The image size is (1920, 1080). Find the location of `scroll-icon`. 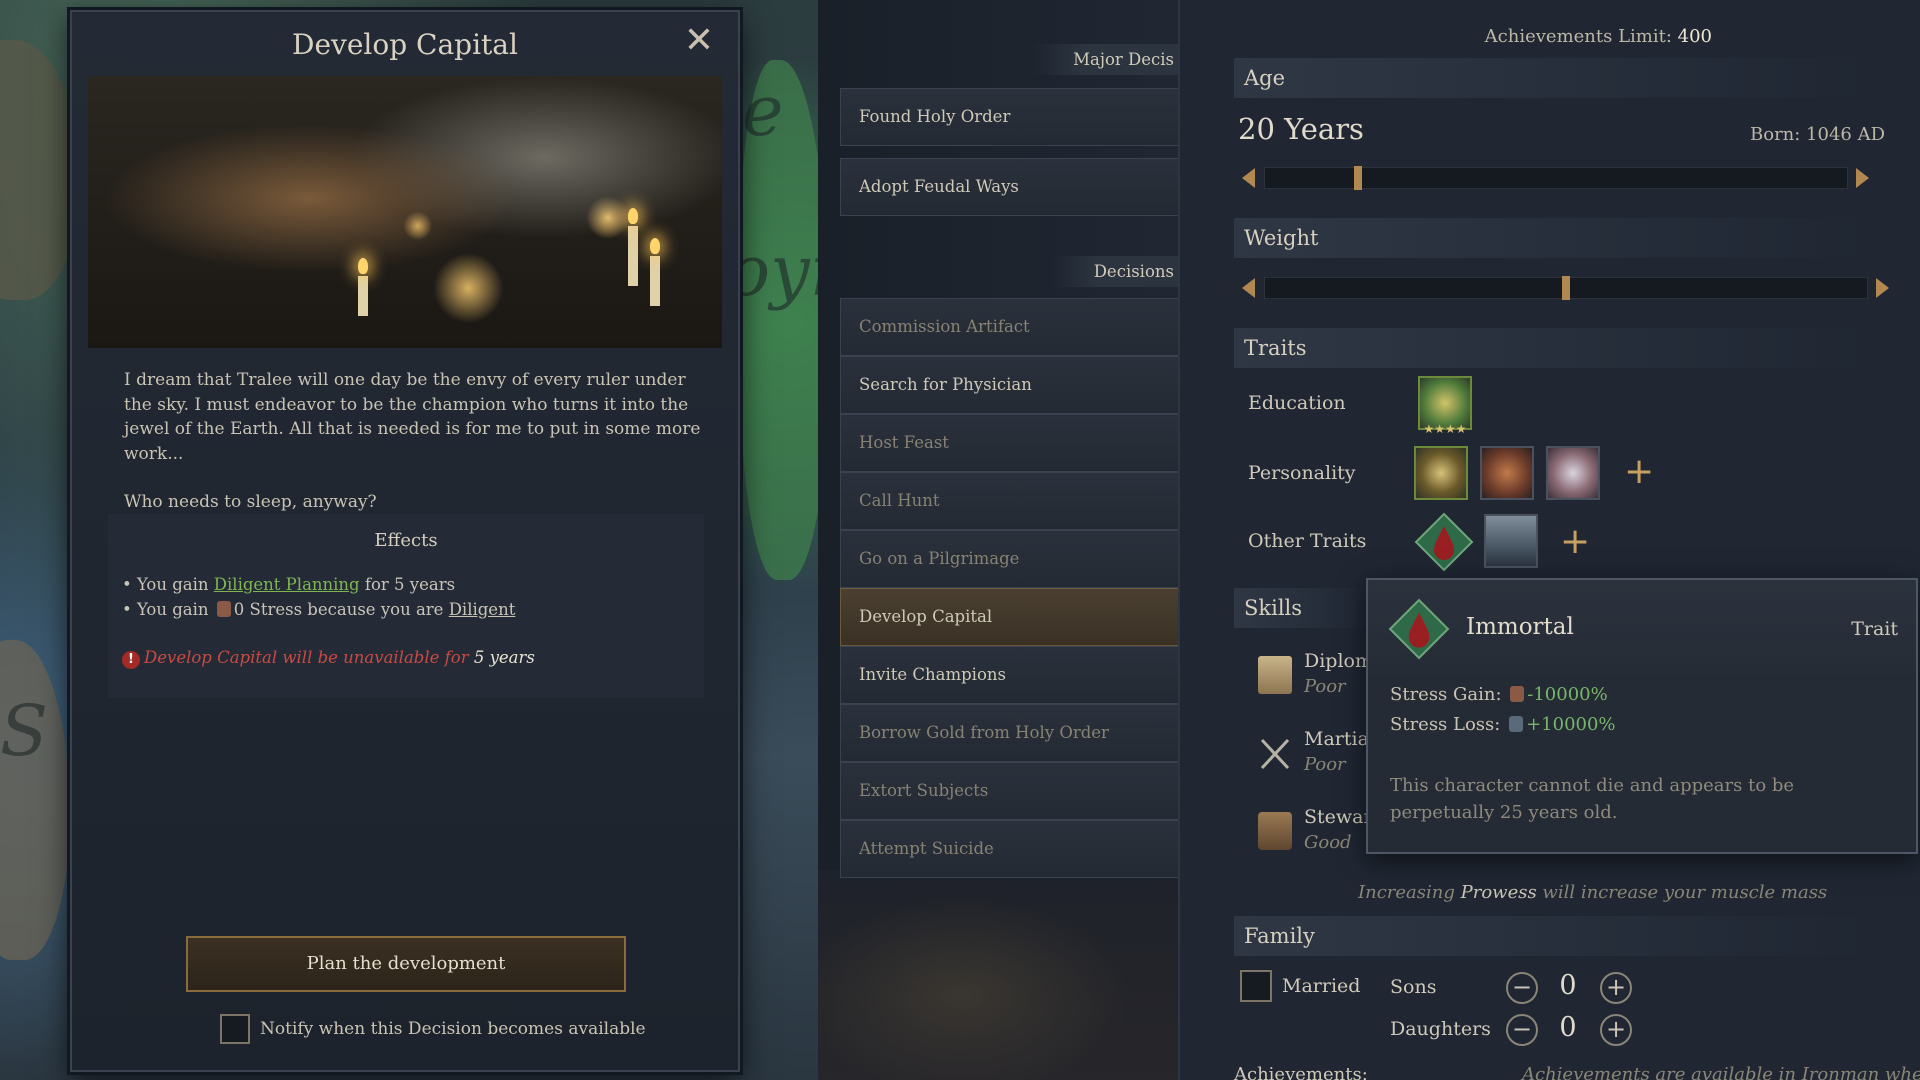

scroll-icon is located at coordinates (1275, 675).